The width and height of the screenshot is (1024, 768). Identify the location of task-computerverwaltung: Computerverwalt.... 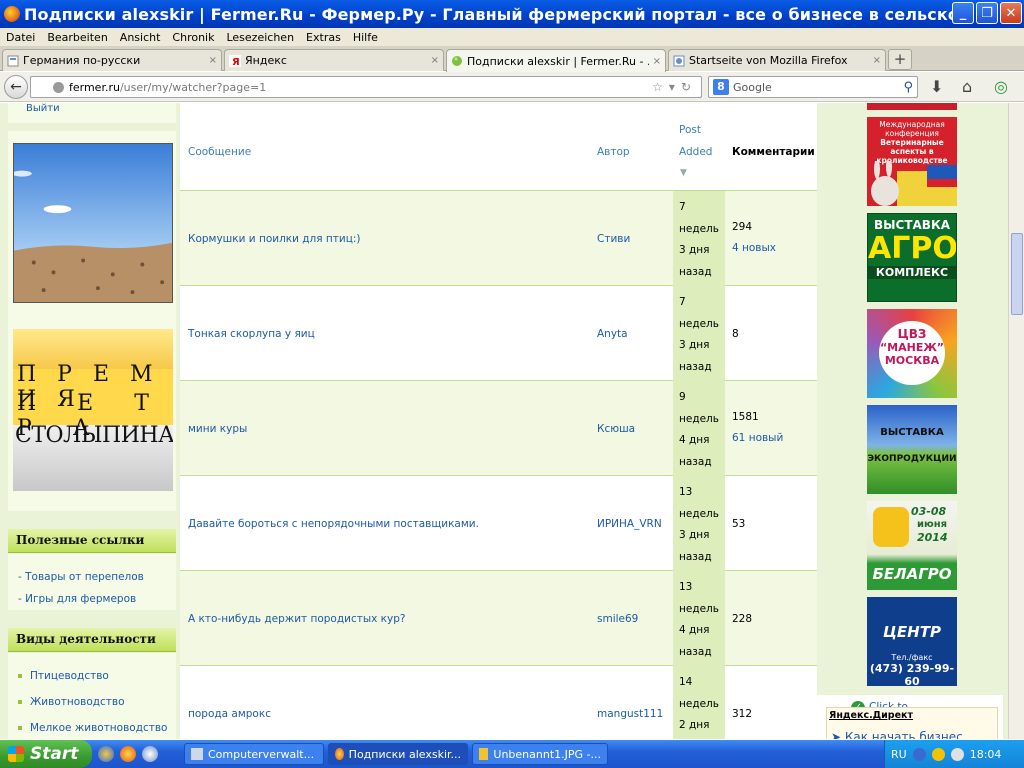
(254, 754).